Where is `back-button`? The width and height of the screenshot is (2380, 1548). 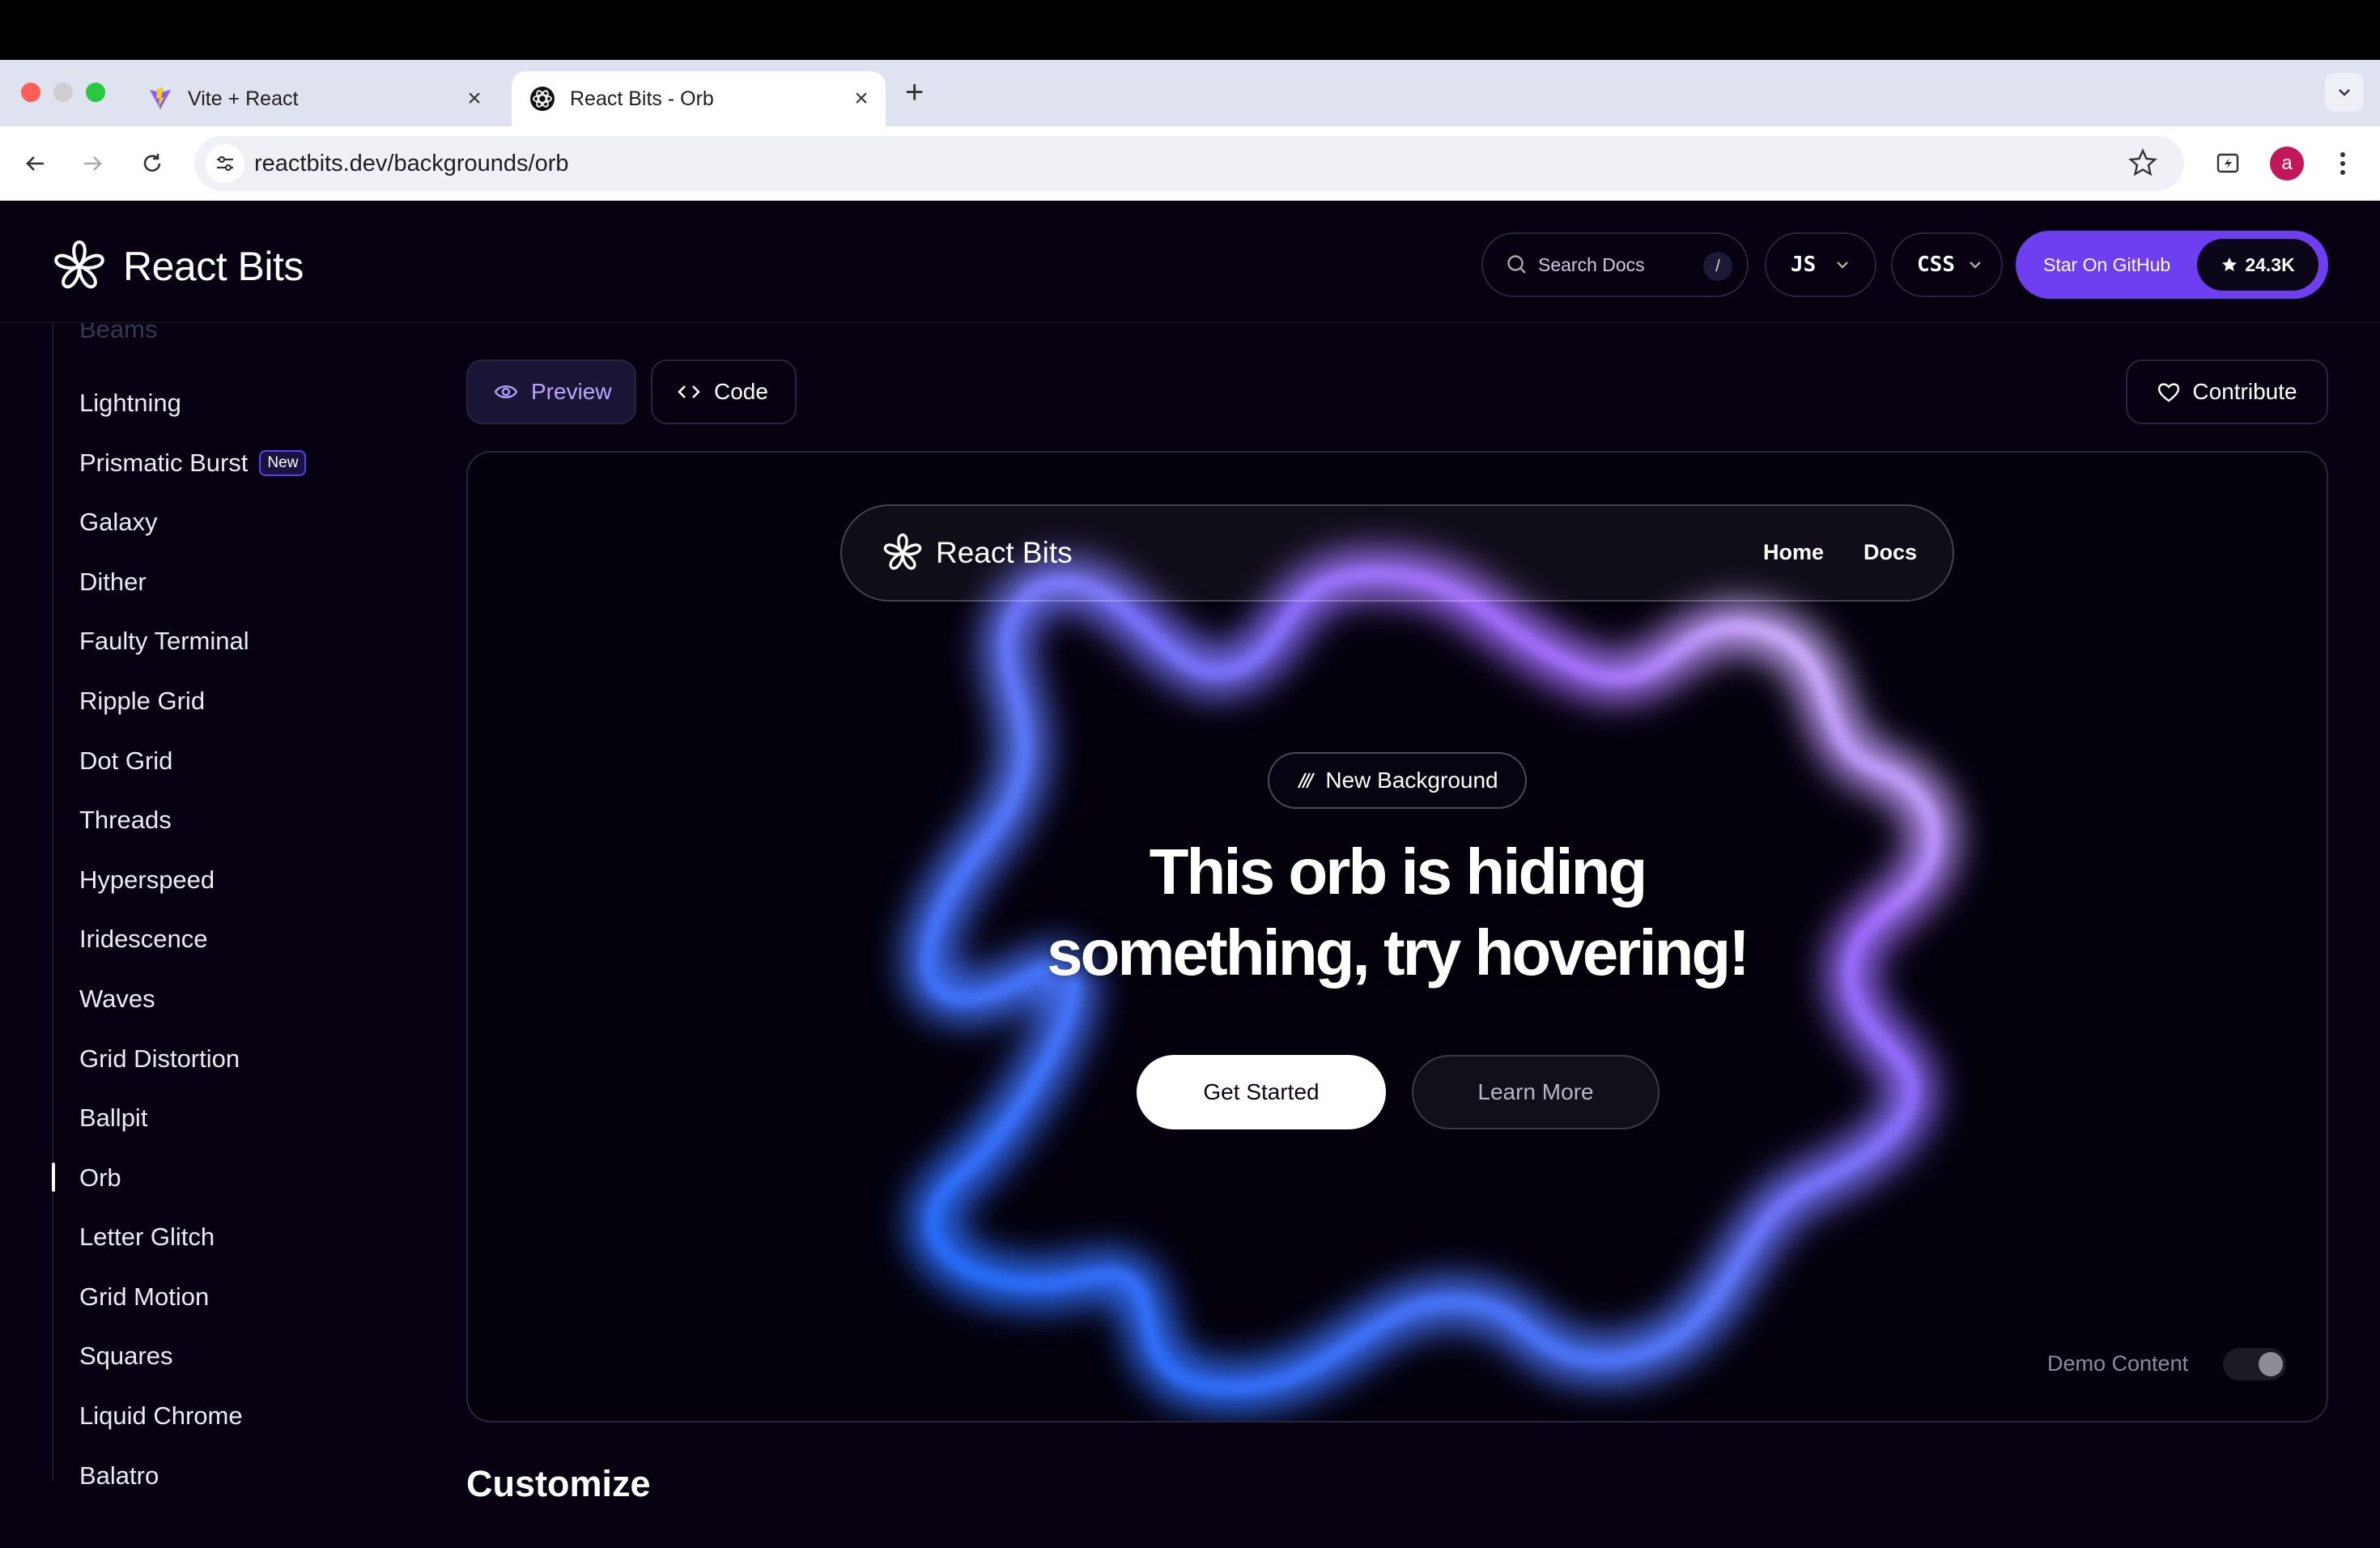 back-button is located at coordinates (35, 164).